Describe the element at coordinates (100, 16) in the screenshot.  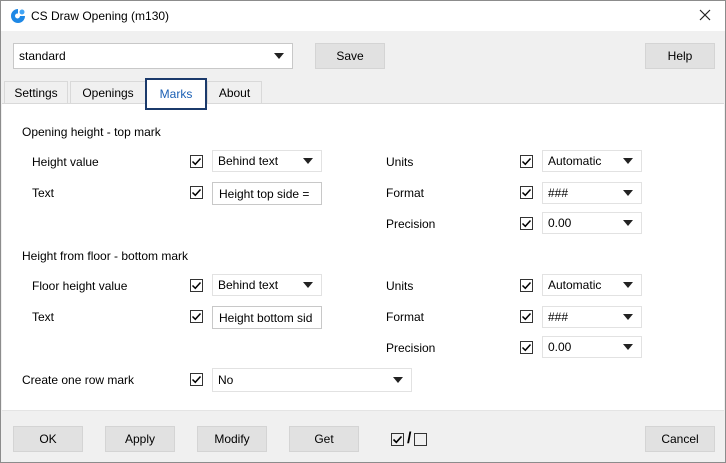
I see `window-title: CS Draw Opening (m130)` at that location.